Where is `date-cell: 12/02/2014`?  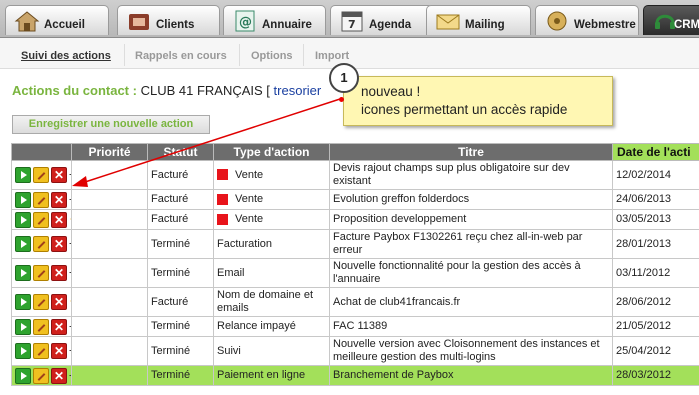 date-cell: 12/02/2014 is located at coordinates (655, 175).